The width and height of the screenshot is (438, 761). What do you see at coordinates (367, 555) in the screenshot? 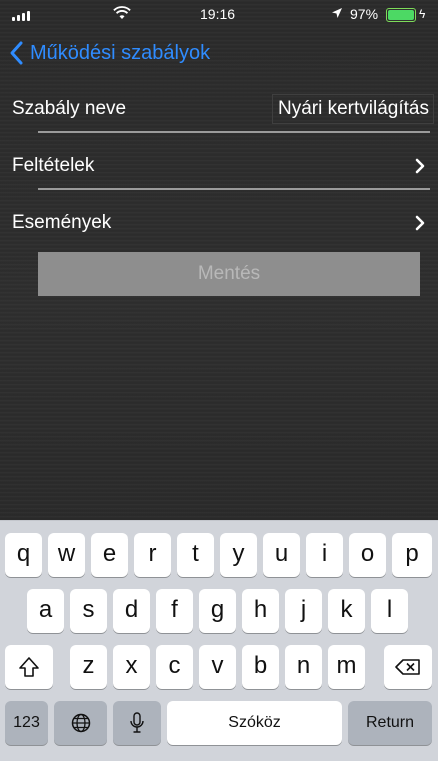
I see `key-o: o` at bounding box center [367, 555].